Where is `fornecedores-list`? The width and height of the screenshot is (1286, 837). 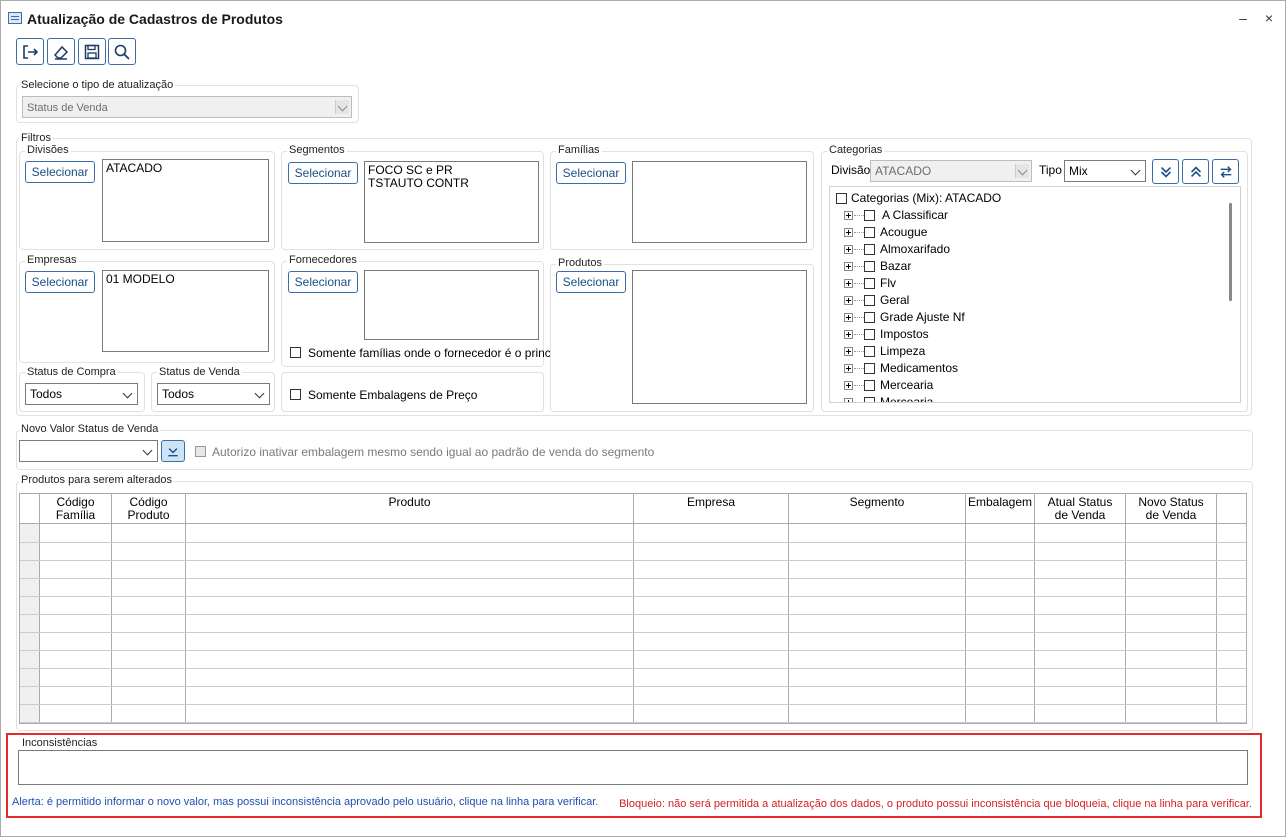
fornecedores-list is located at coordinates (451, 305).